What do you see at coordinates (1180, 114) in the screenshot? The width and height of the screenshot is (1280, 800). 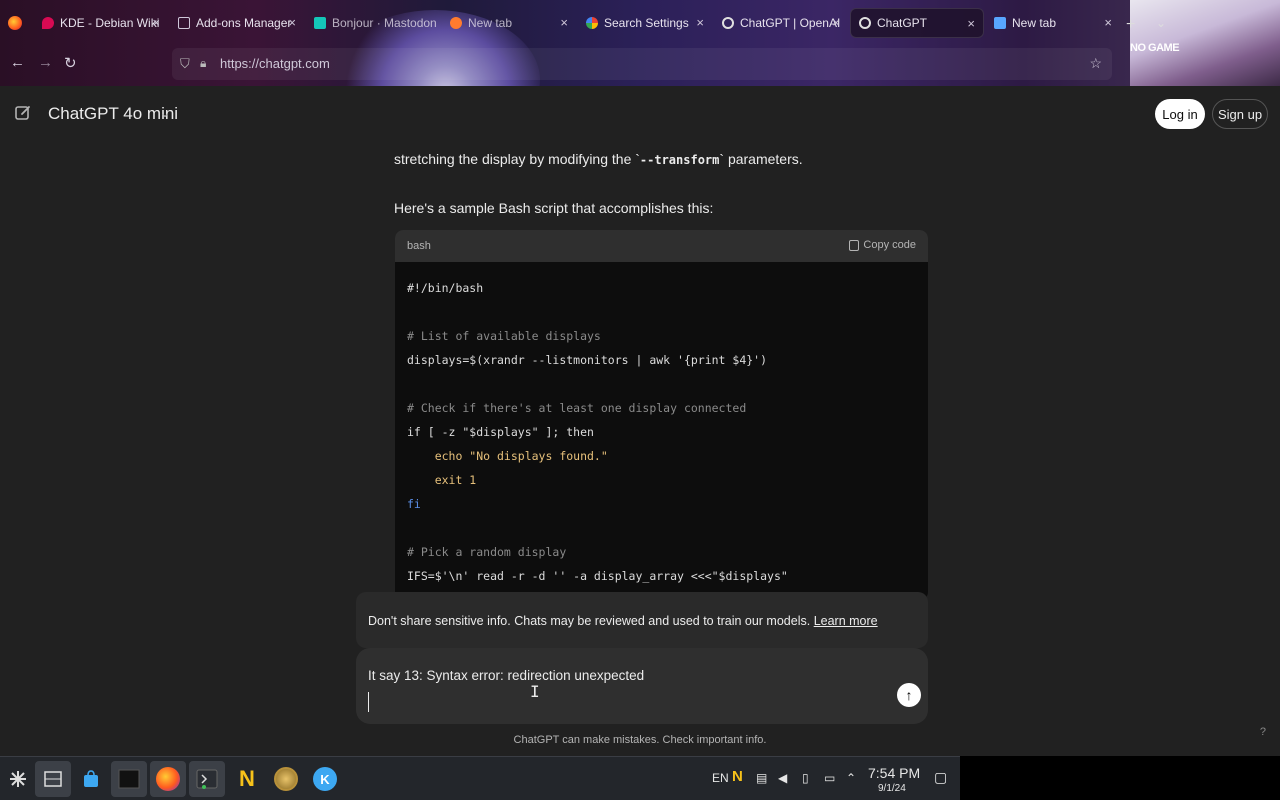 I see `login-button: Log in` at bounding box center [1180, 114].